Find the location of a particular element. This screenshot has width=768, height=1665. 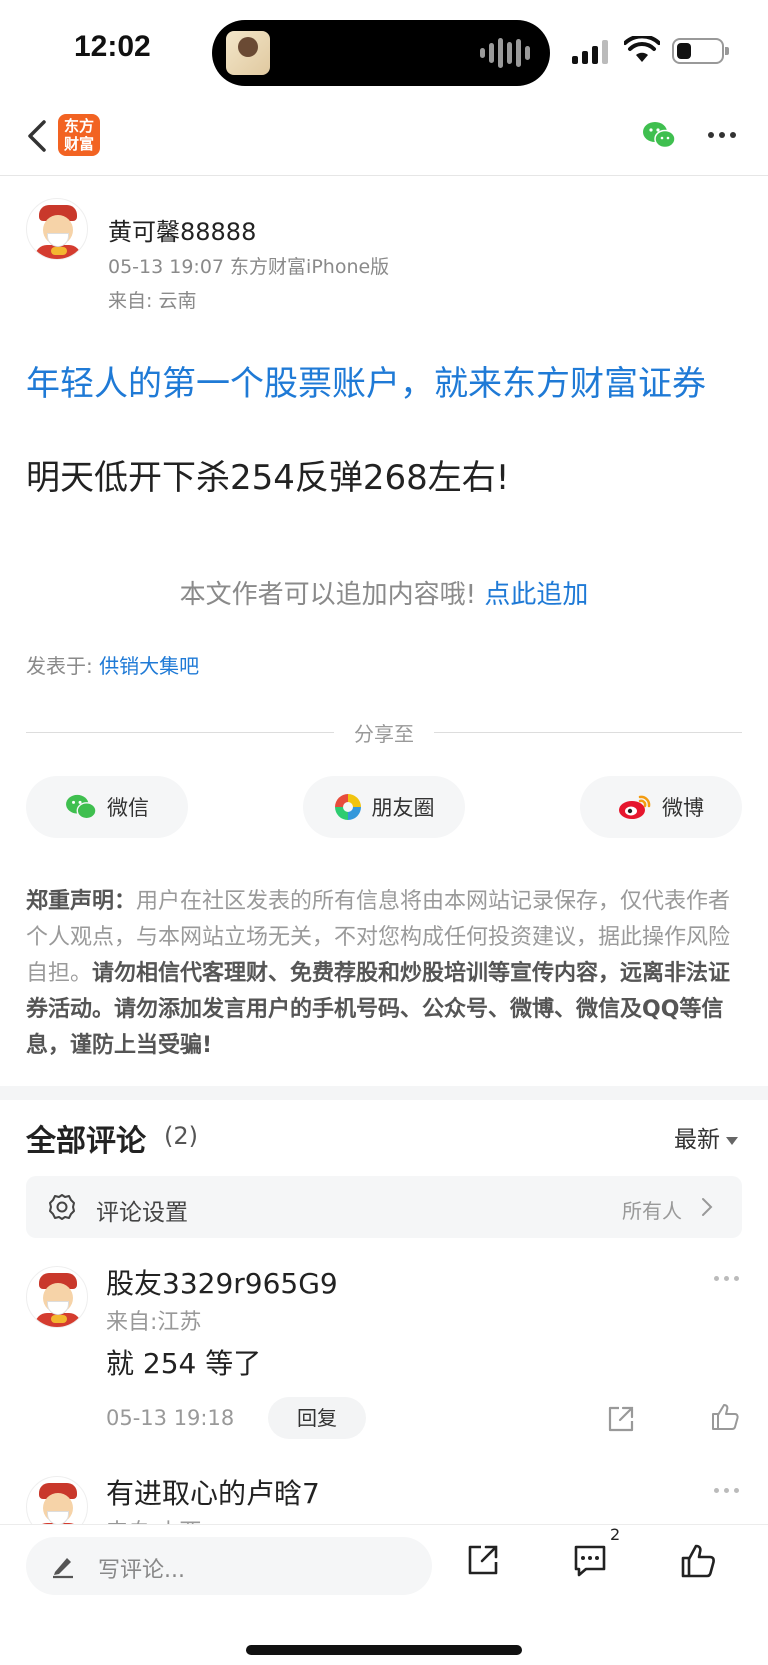

comment-icon is located at coordinates (590, 1561).